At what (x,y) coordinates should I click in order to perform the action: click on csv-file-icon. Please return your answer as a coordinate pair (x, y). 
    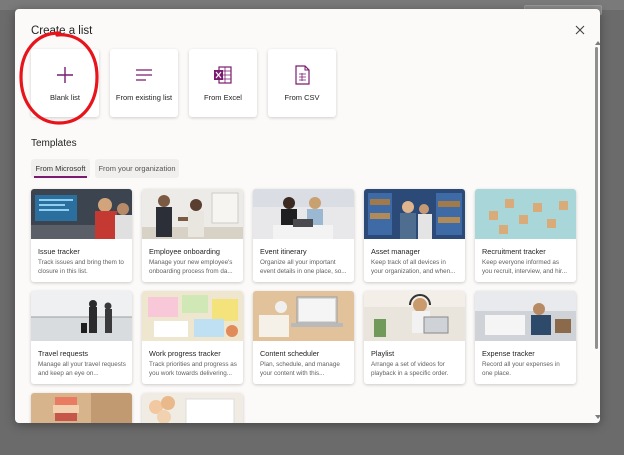
    Looking at the image, I should click on (302, 75).